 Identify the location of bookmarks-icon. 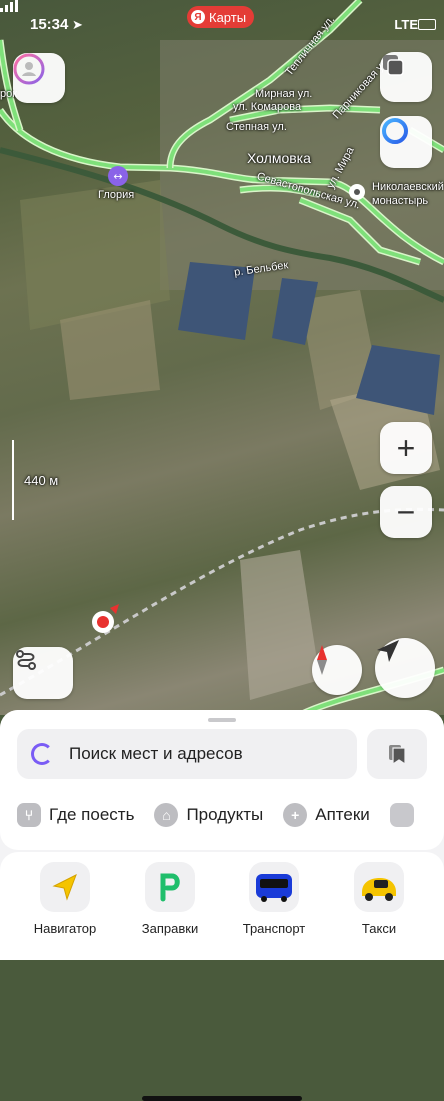
(397, 755).